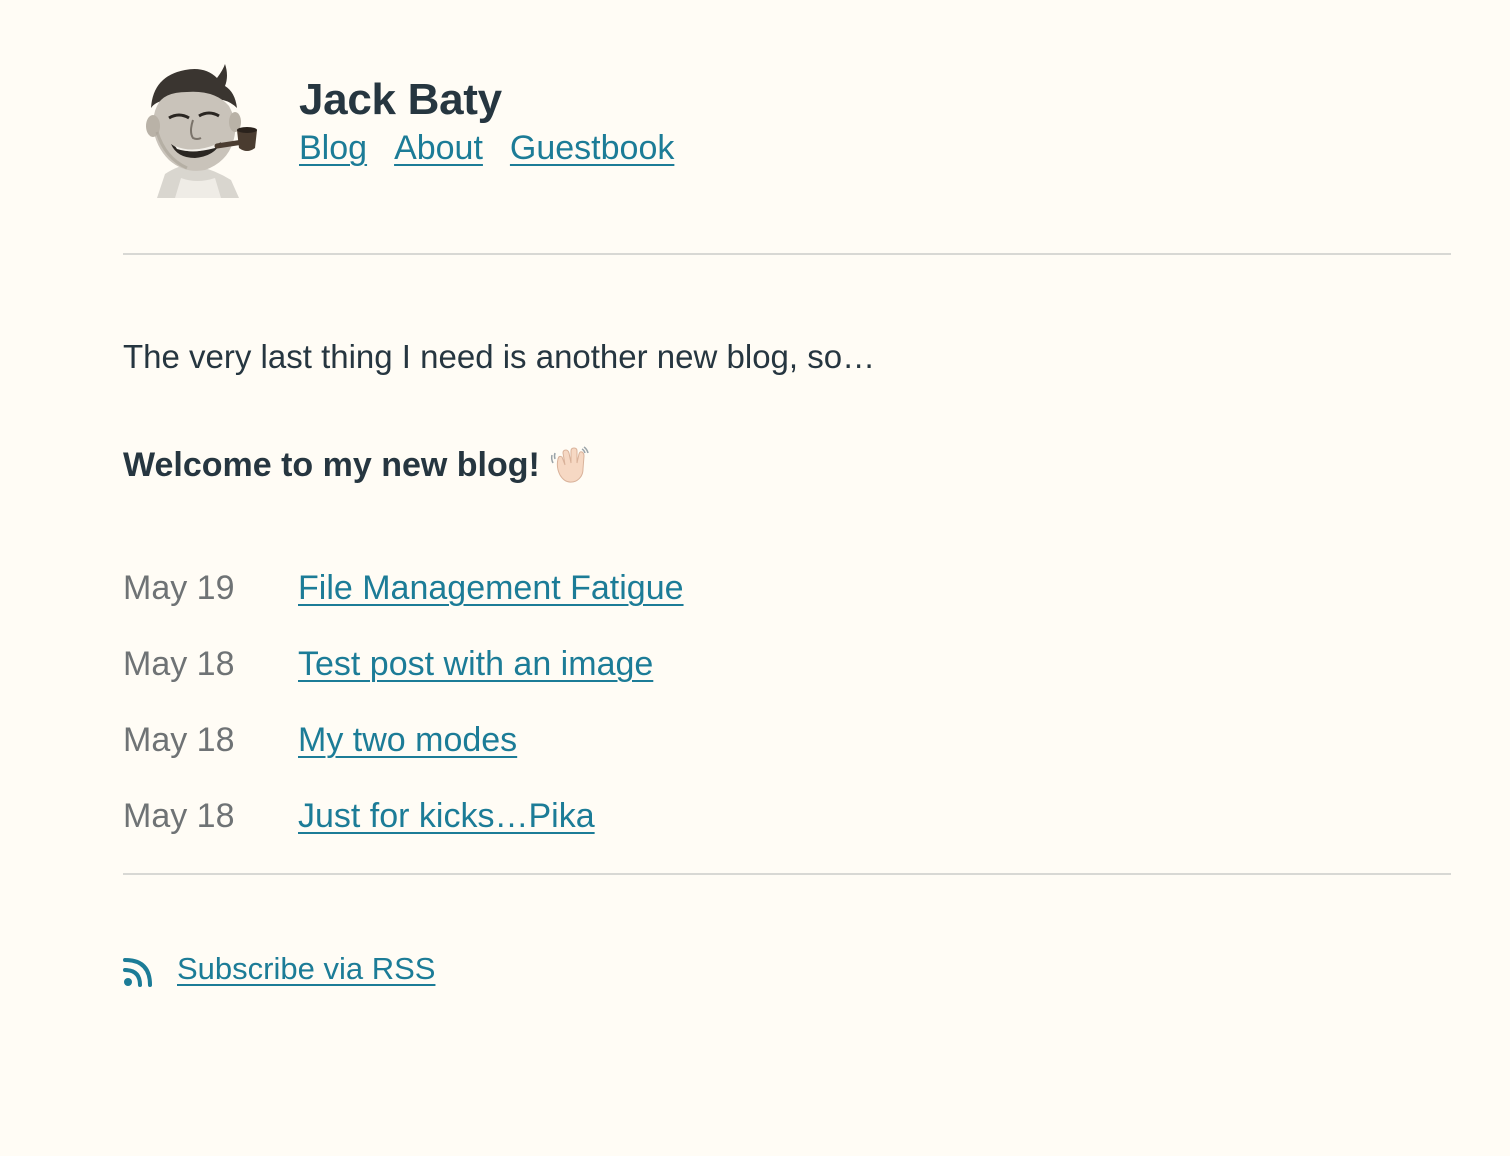  Describe the element at coordinates (446, 816) in the screenshot. I see `post-link: Just for kicks…Pika` at that location.